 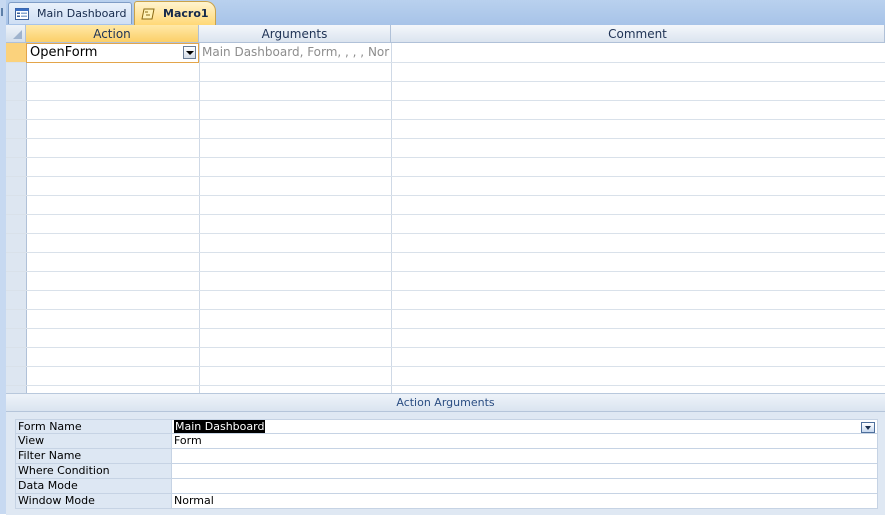 I want to click on form-icon, so click(x=22, y=13).